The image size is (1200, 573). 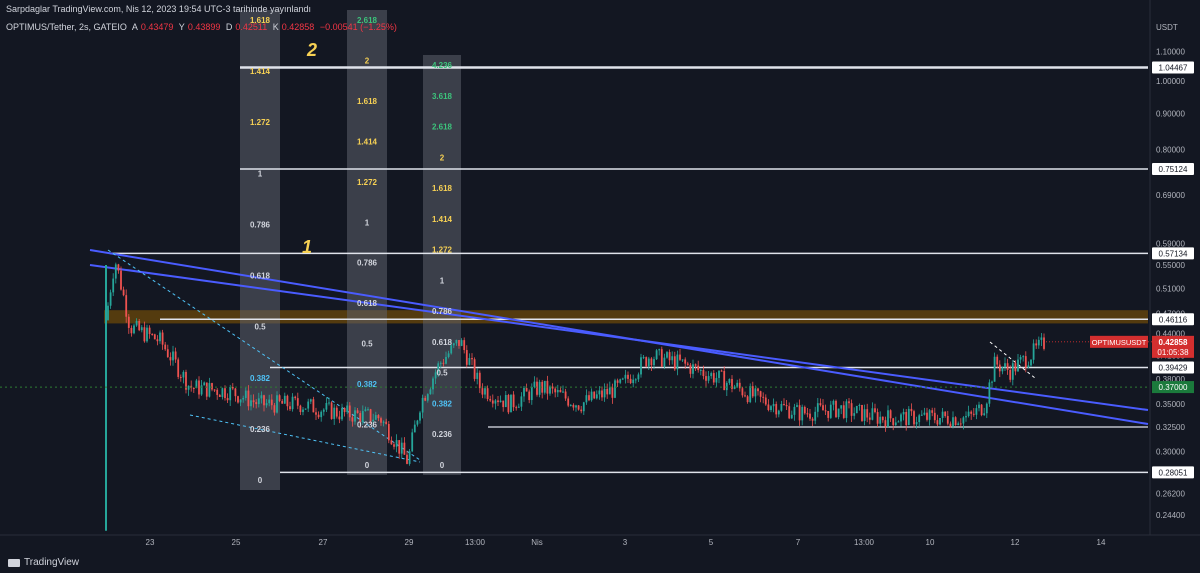 What do you see at coordinates (1101, 542) in the screenshot?
I see `x-tick-label: 14` at bounding box center [1101, 542].